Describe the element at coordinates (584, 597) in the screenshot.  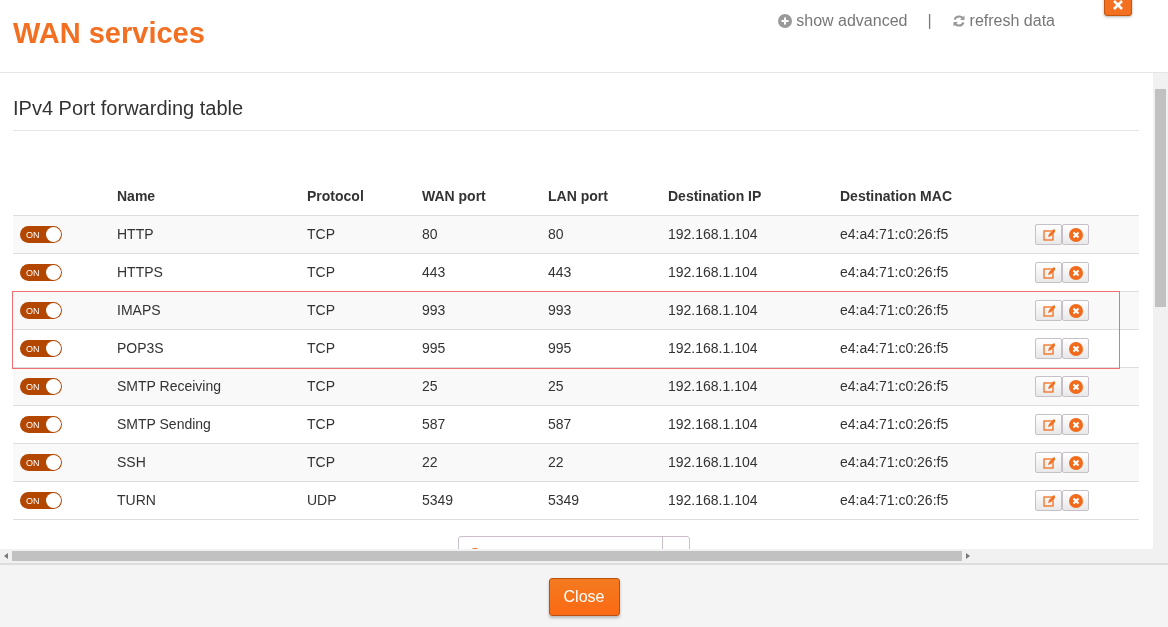
I see `close-button: Close` at that location.